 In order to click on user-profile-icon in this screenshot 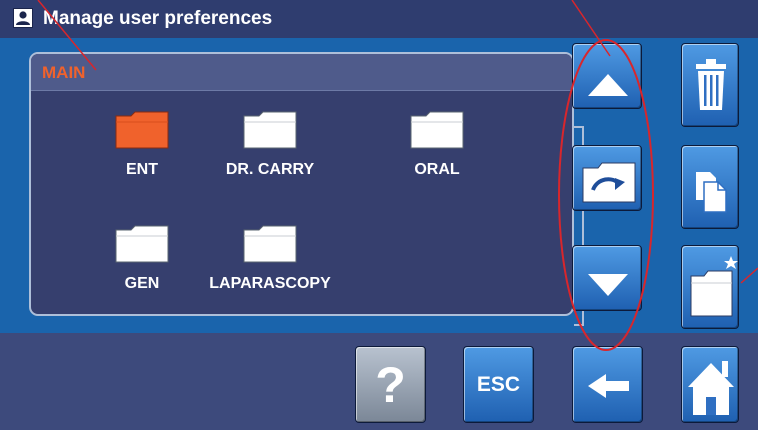, I will do `click(23, 18)`.